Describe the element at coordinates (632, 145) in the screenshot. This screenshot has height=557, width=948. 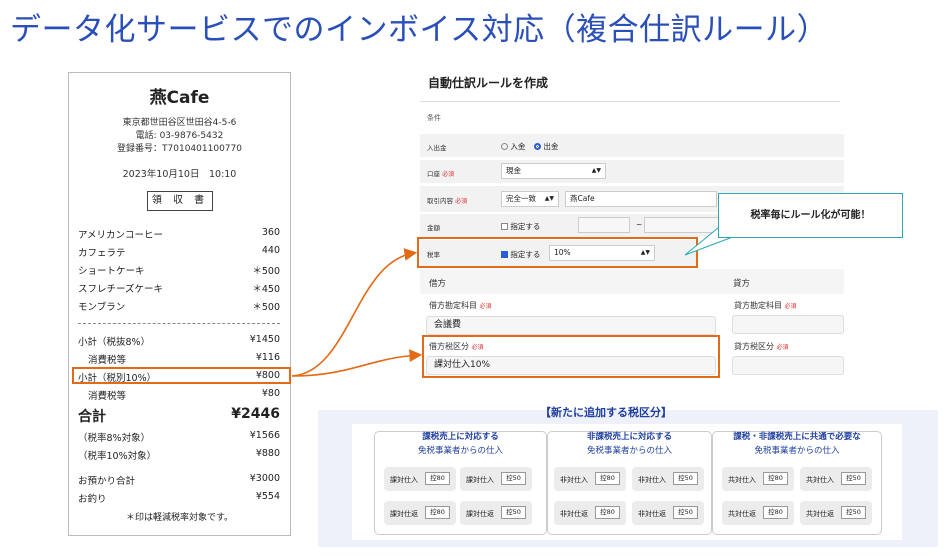
I see `row-deposit: 入出金 入金 出金` at that location.